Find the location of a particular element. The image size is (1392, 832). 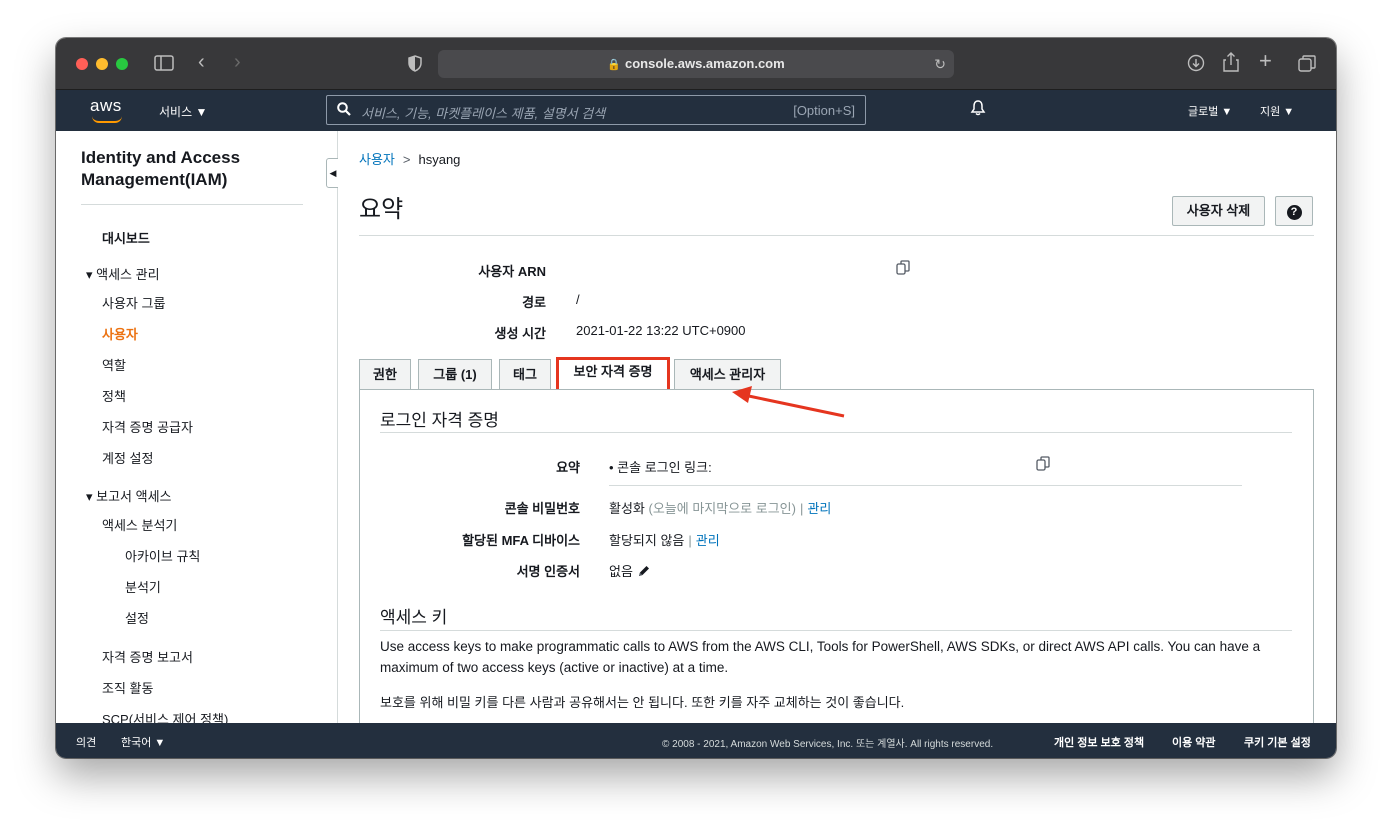

back-icon: ‹ is located at coordinates (201, 62).